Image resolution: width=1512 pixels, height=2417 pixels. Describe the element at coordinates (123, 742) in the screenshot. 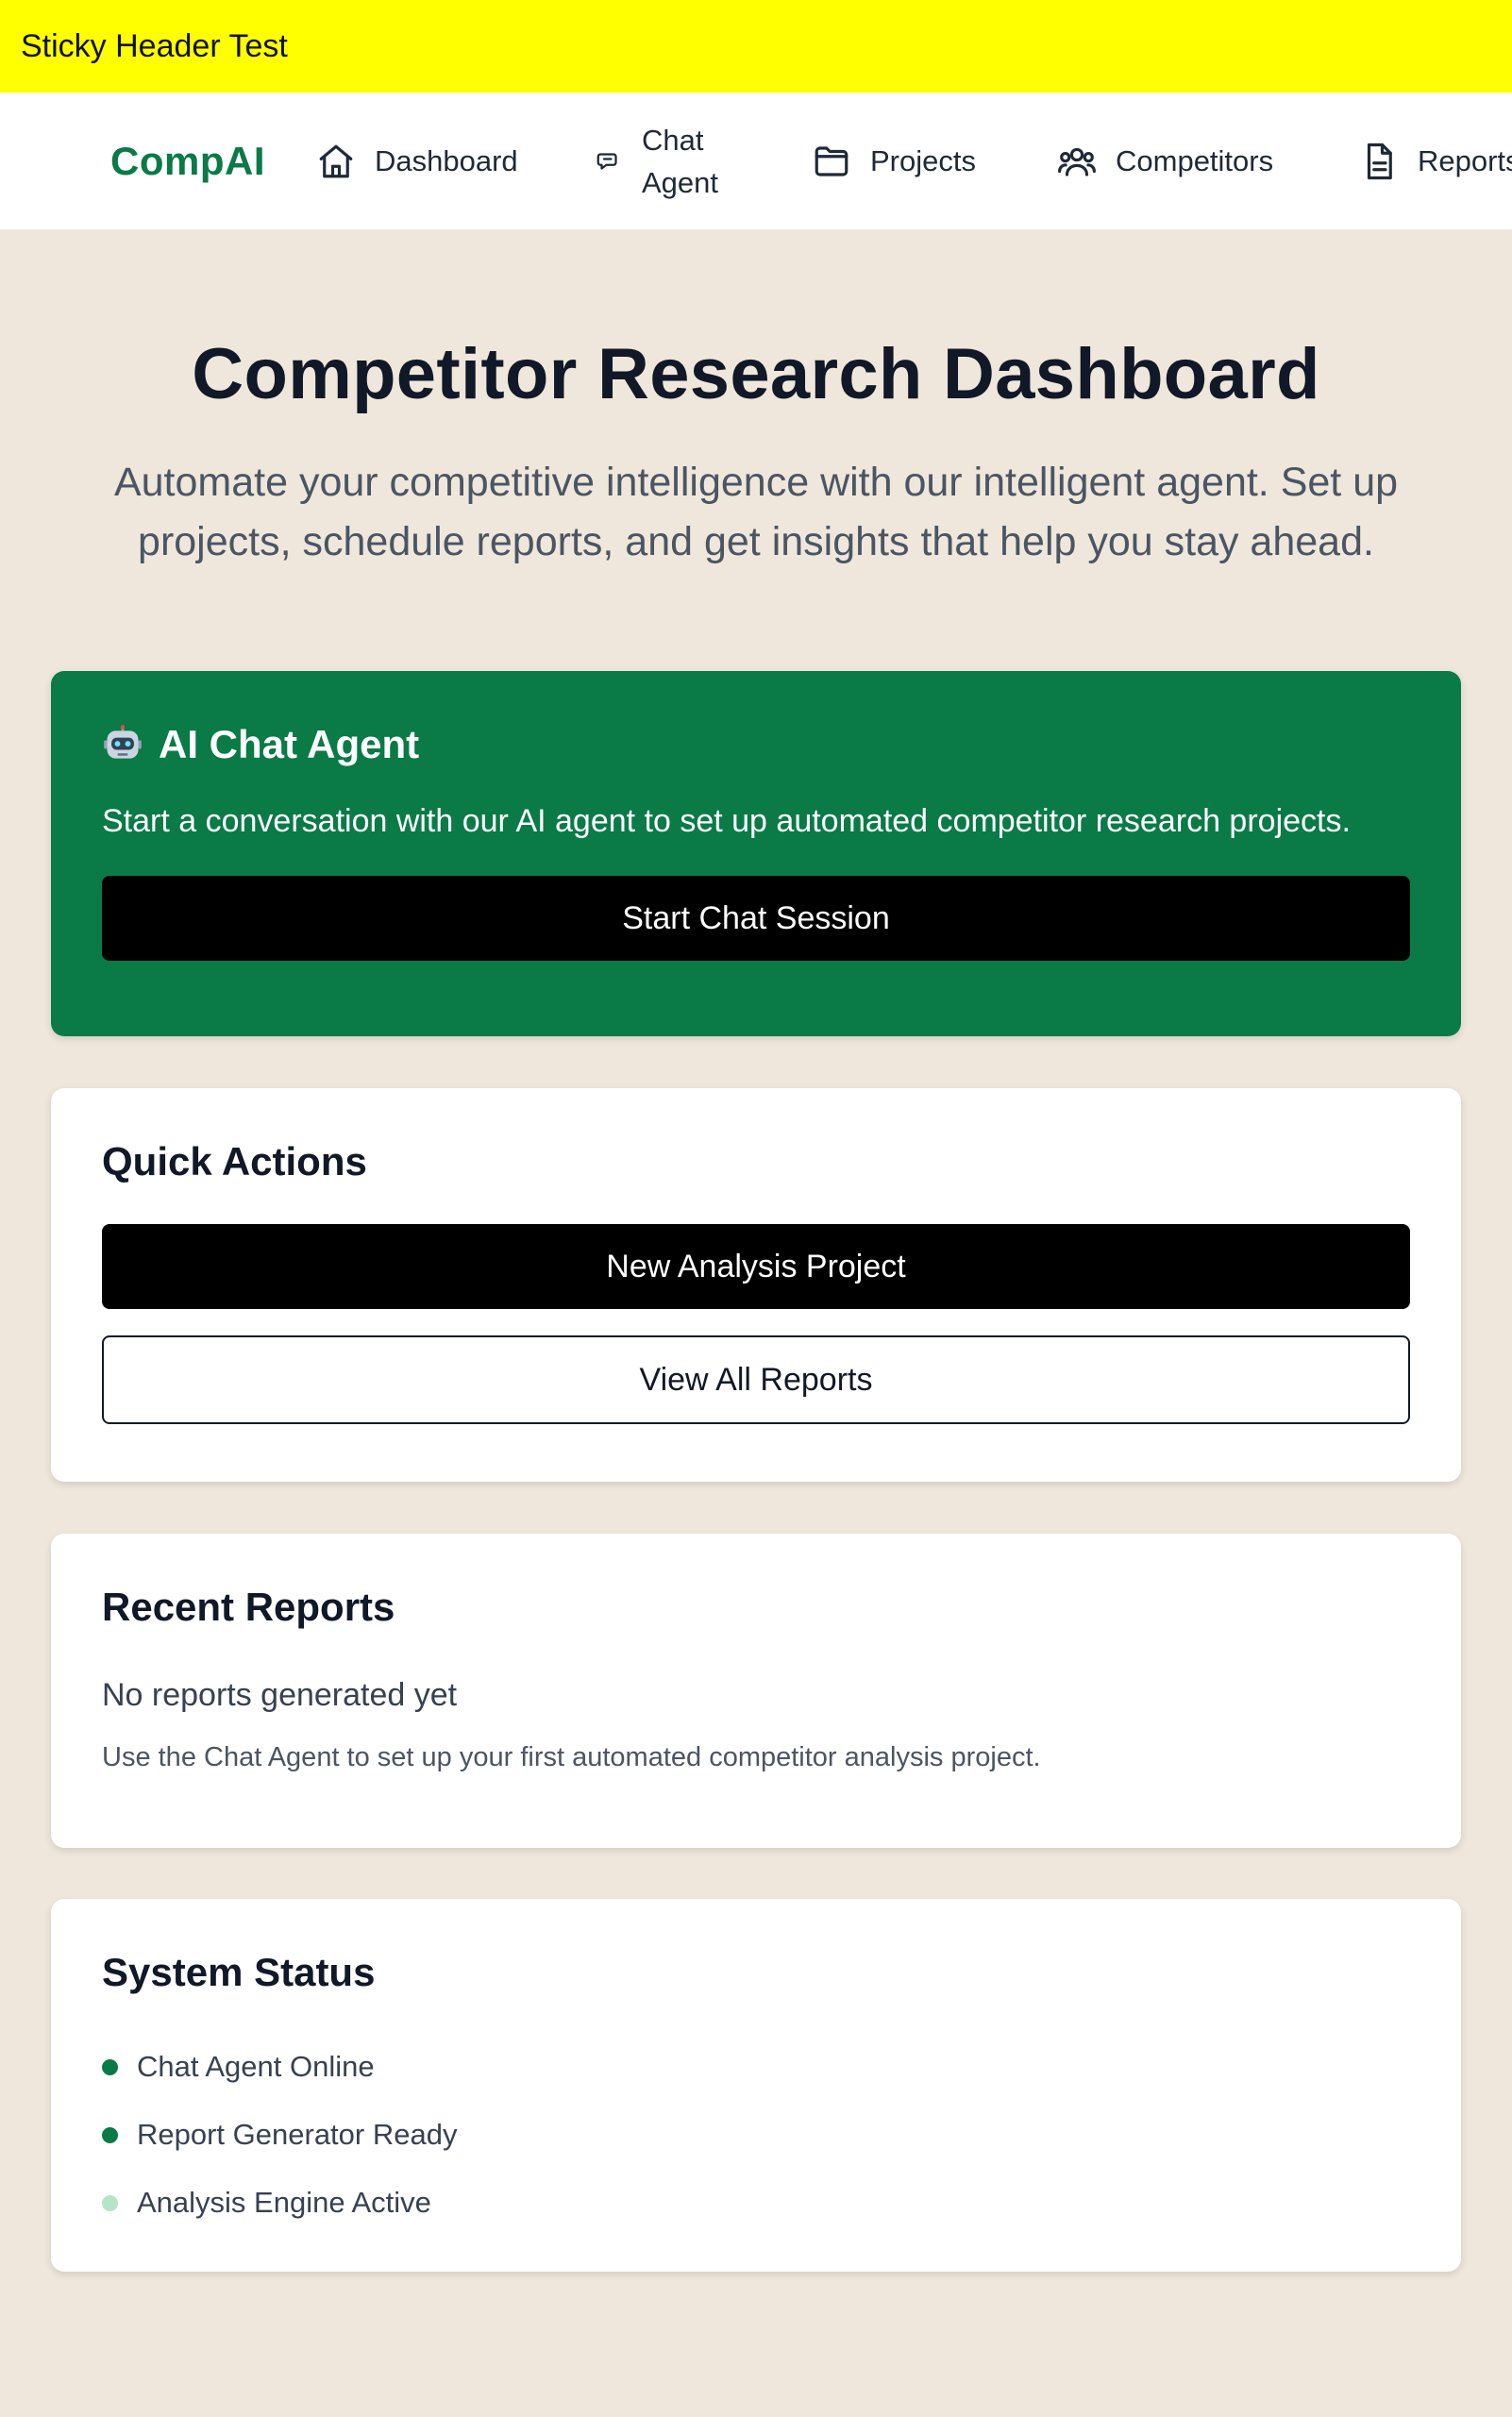

I see `robot-icon` at that location.